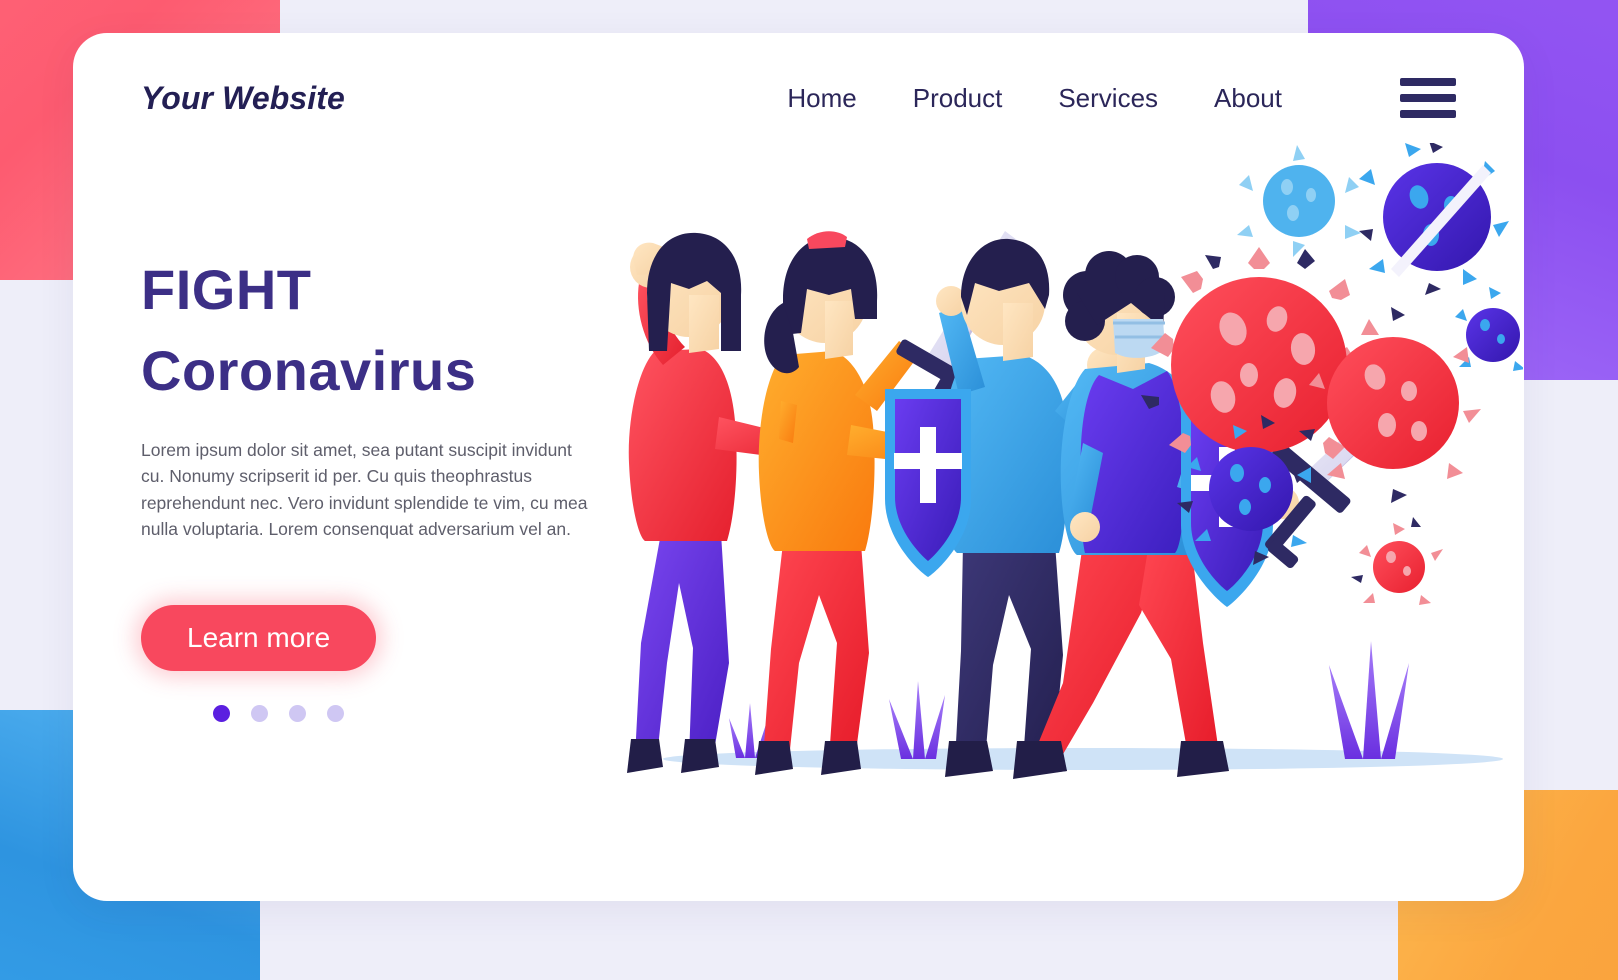 This screenshot has width=1618, height=980. Describe the element at coordinates (226, 289) in the screenshot. I see `page-title-line-1: FIGHT` at that location.